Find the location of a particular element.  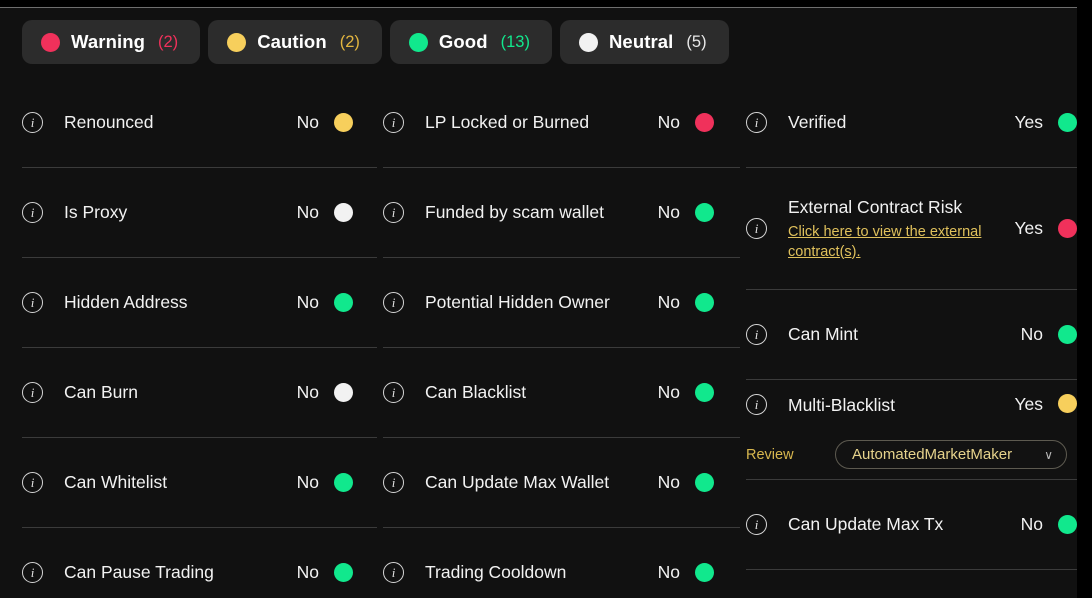

check-label: LP Locked or Burned is located at coordinates (507, 122).